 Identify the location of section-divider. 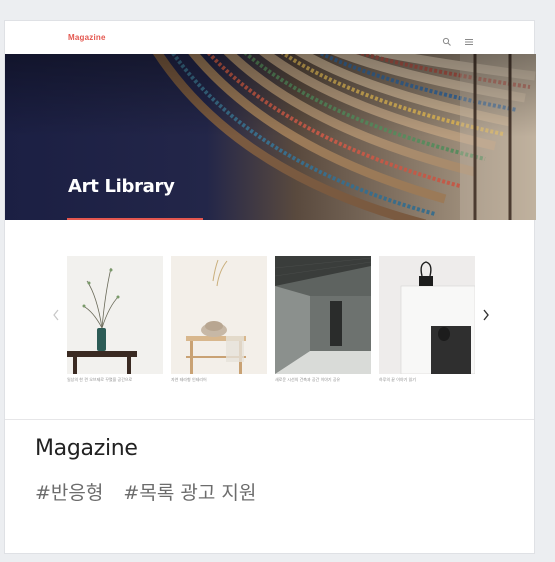
(269, 419).